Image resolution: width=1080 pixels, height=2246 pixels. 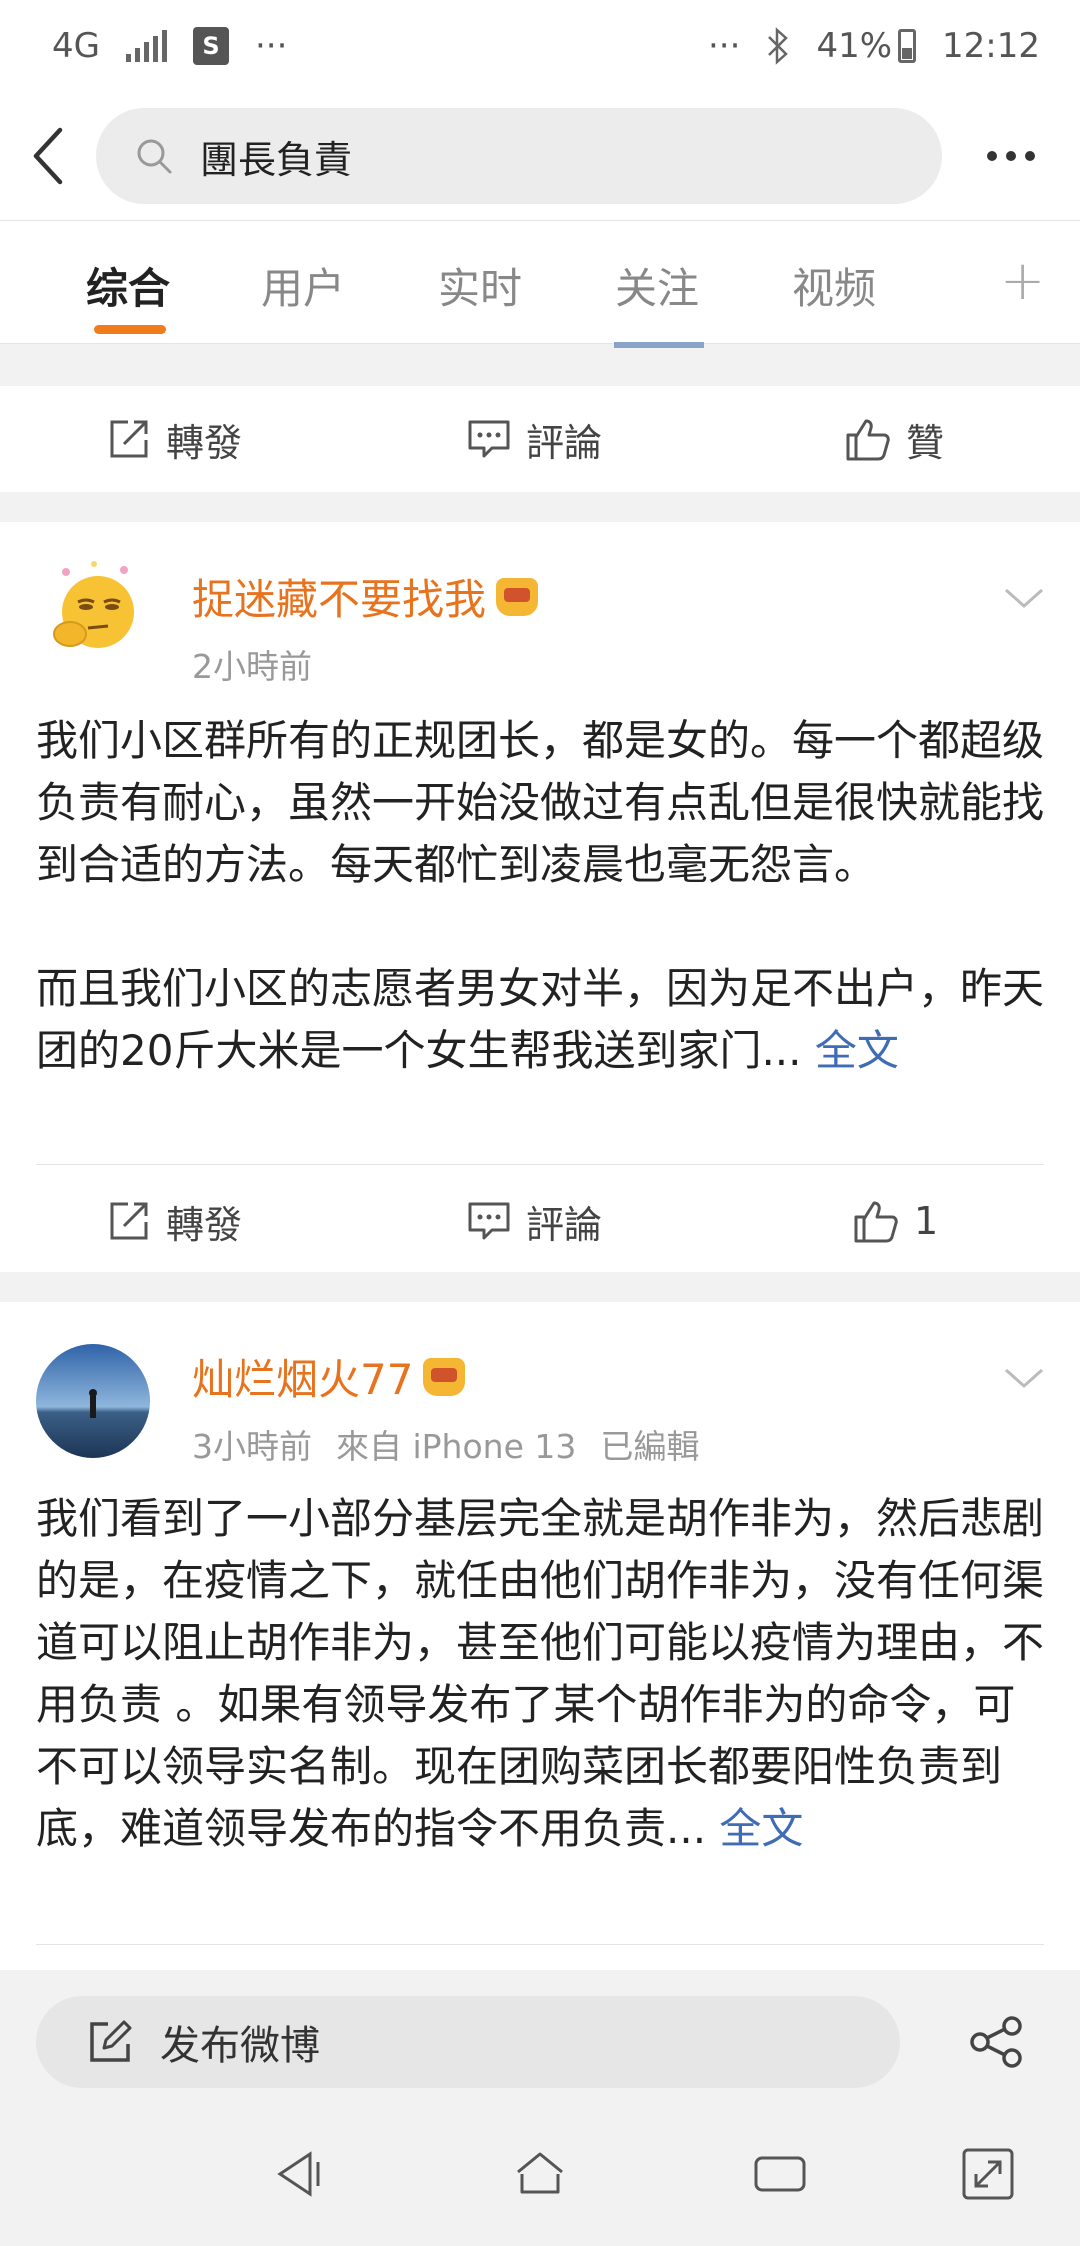 I want to click on username-text: 灿烂烟火77, so click(x=303, y=1379).